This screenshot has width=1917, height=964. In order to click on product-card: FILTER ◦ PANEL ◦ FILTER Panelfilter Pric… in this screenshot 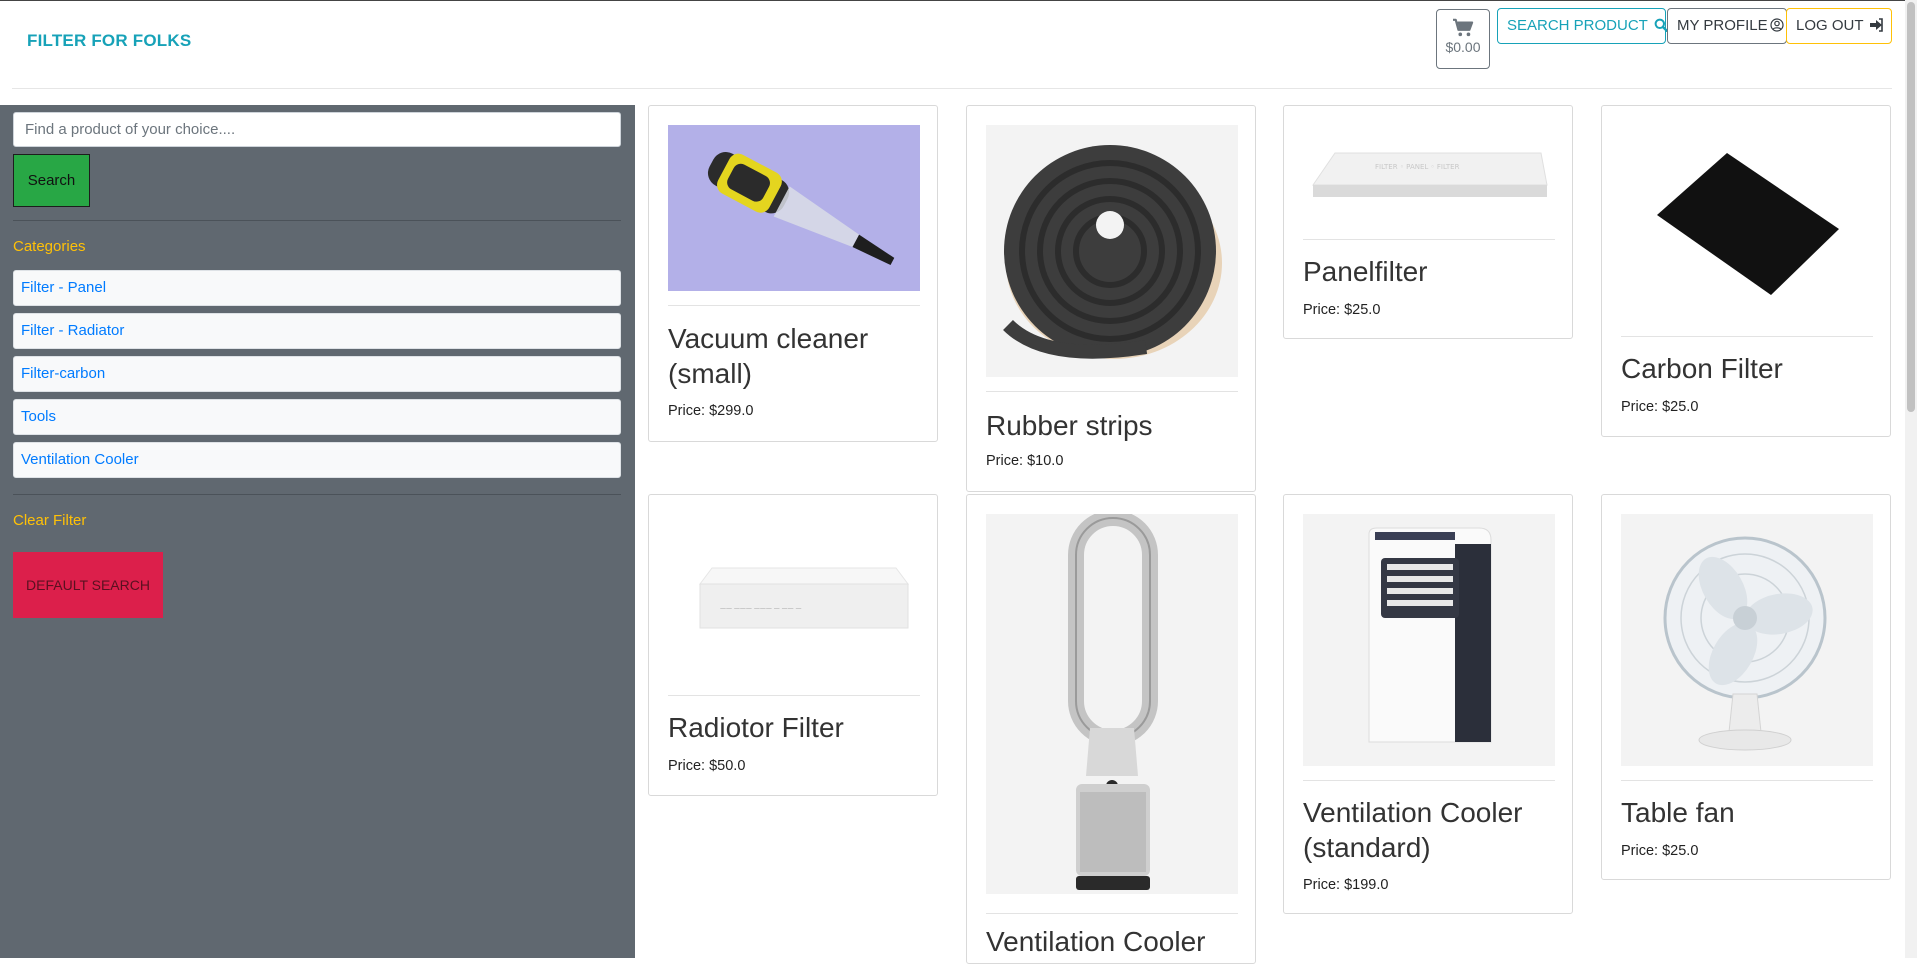, I will do `click(1428, 222)`.